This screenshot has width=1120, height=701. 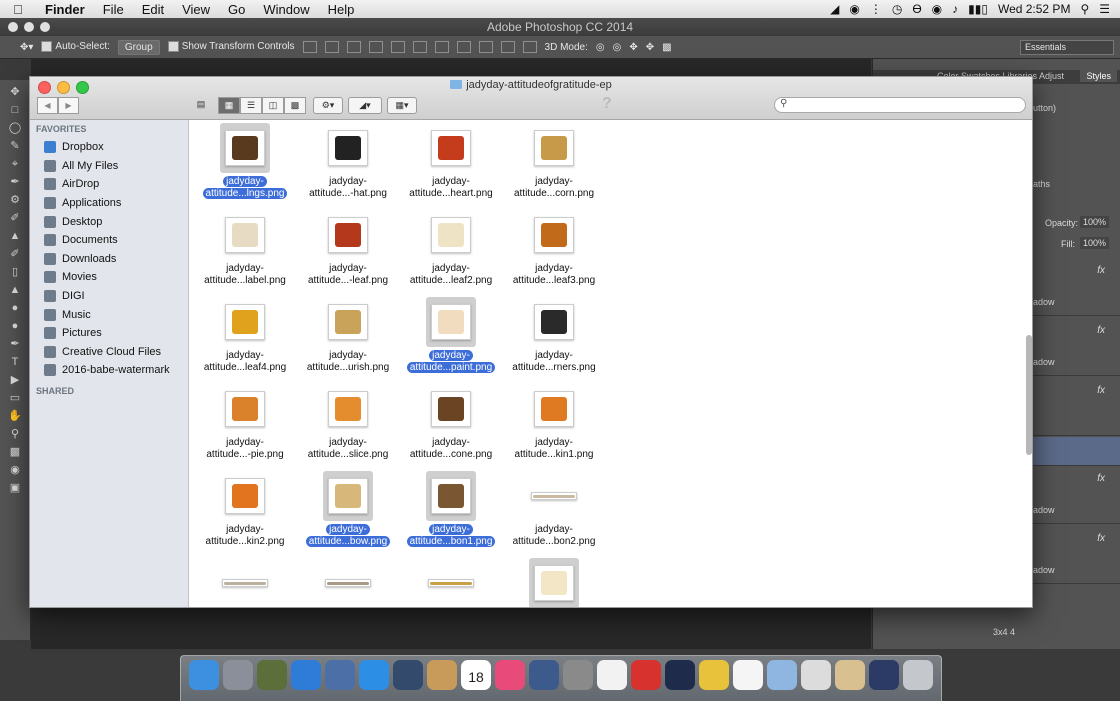 I want to click on file-item: jadyday-attitude...cone.png, so click(x=451, y=424).